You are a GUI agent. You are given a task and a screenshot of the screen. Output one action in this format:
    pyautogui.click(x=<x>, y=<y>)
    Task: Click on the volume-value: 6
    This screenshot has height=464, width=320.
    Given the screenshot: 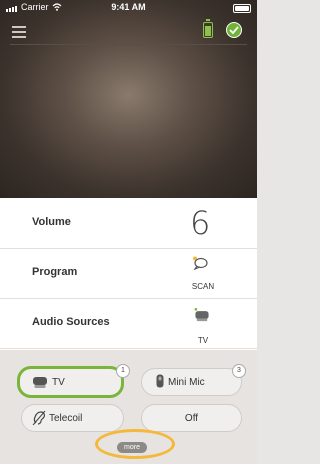 What is the action you would take?
    pyautogui.click(x=200, y=223)
    